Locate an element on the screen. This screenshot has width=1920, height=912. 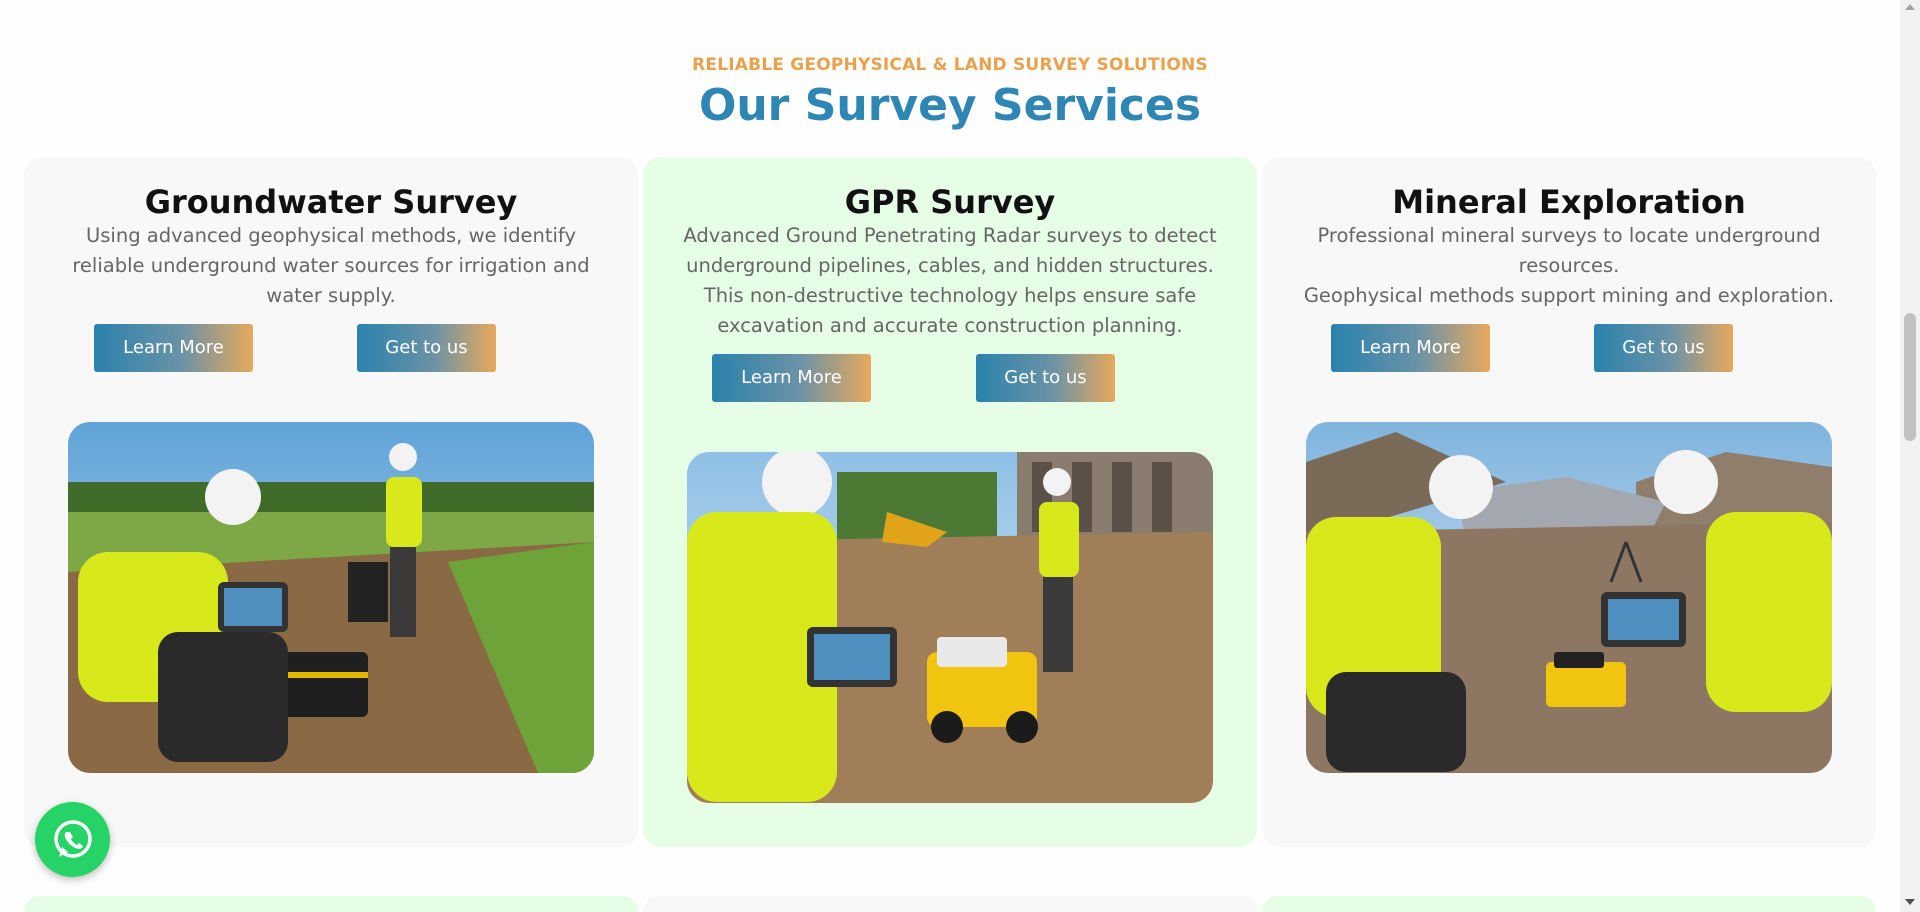
whatsapp-chat-button is located at coordinates (72, 839).